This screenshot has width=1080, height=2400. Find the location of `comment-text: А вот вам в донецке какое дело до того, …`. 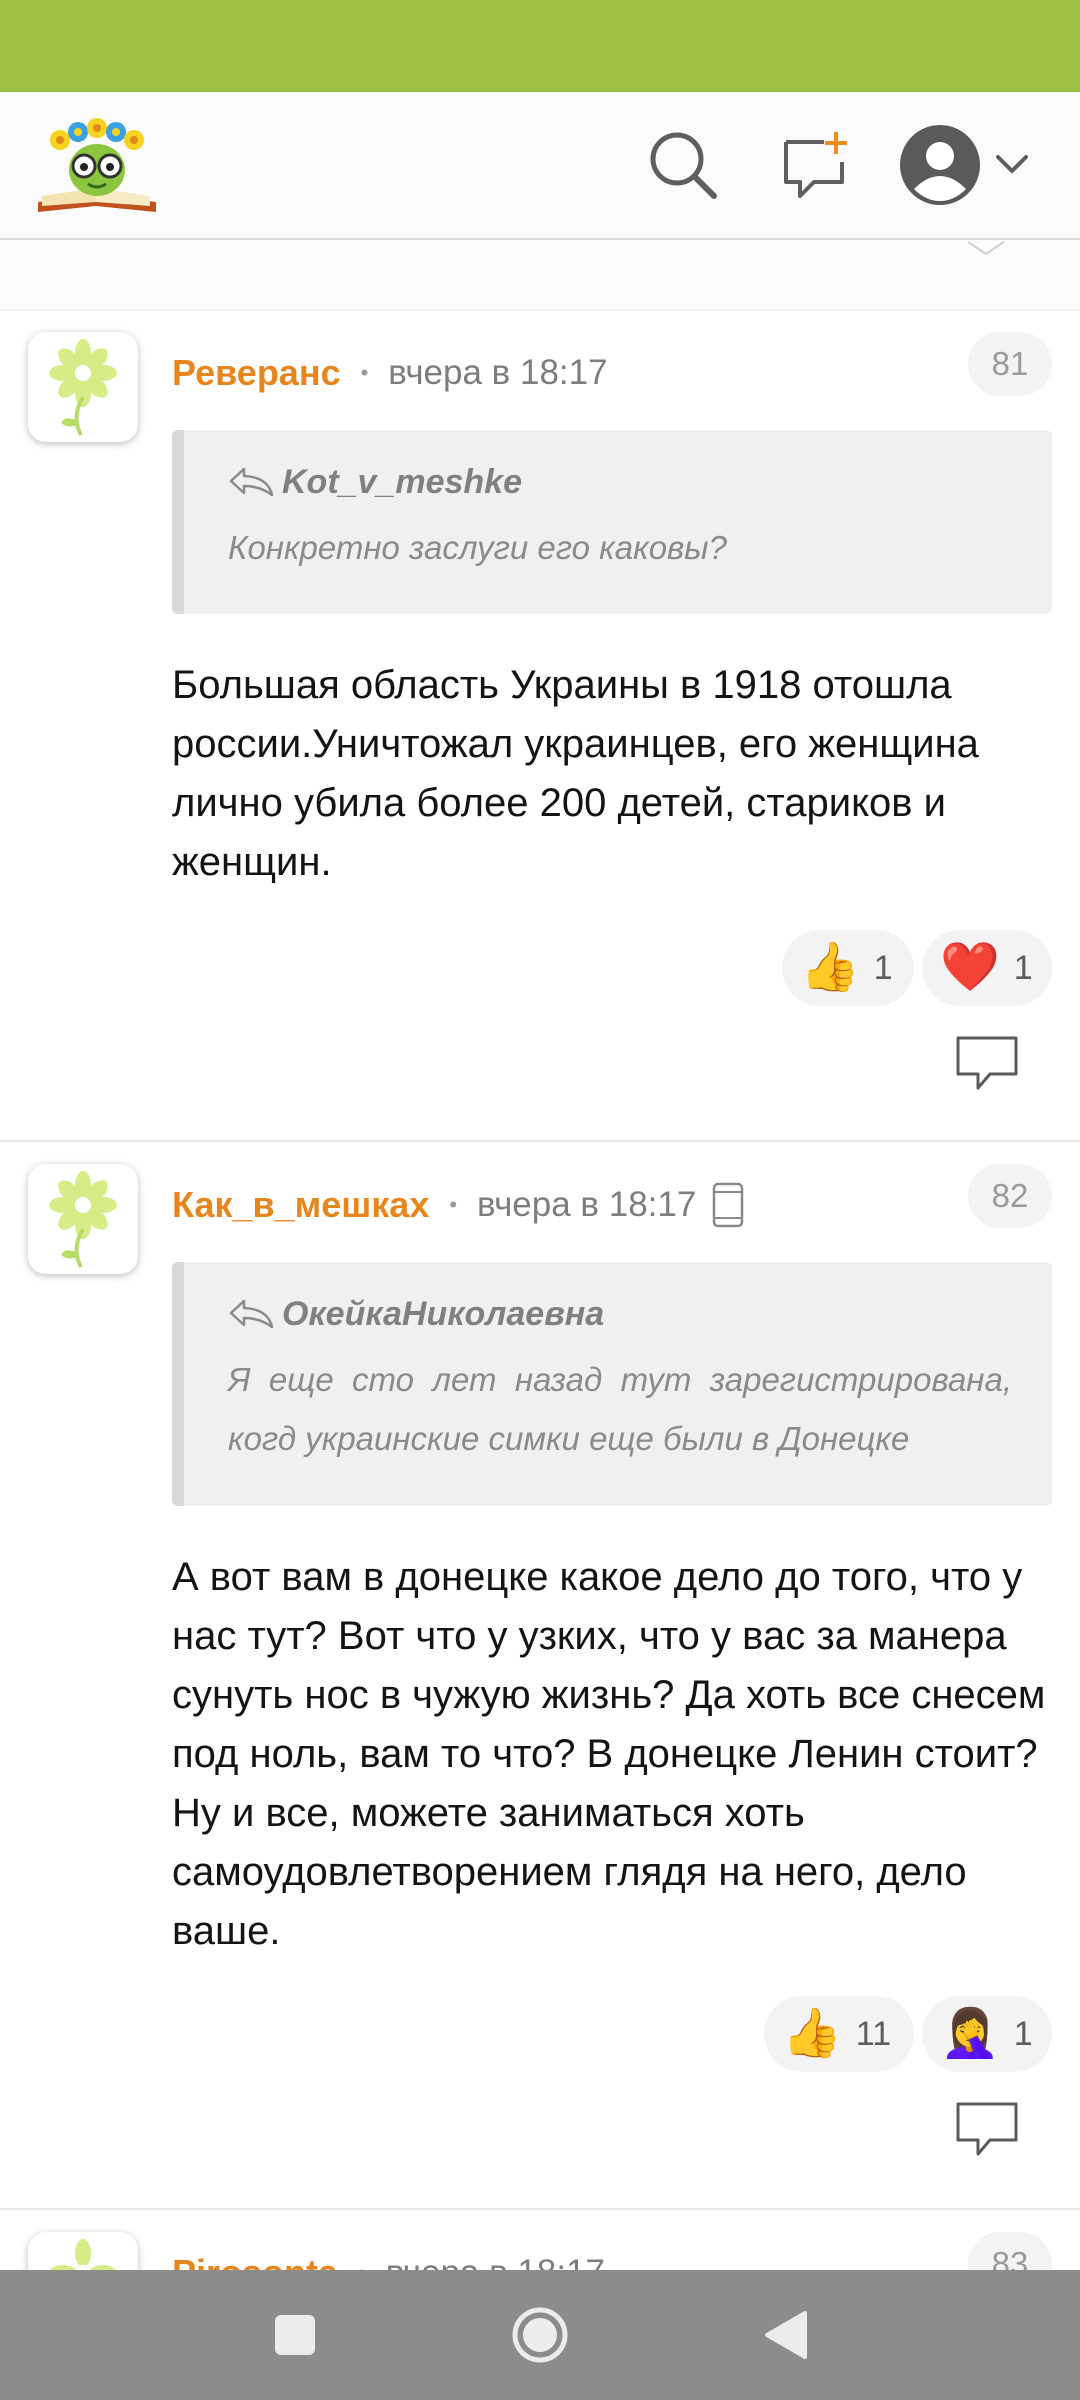

comment-text: А вот вам в донецке какое дело до того, … is located at coordinates (609, 1754).